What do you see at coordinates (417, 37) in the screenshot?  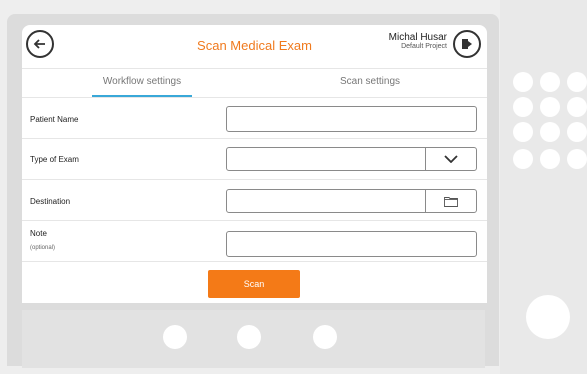 I see `user-name: Michal Husar` at bounding box center [417, 37].